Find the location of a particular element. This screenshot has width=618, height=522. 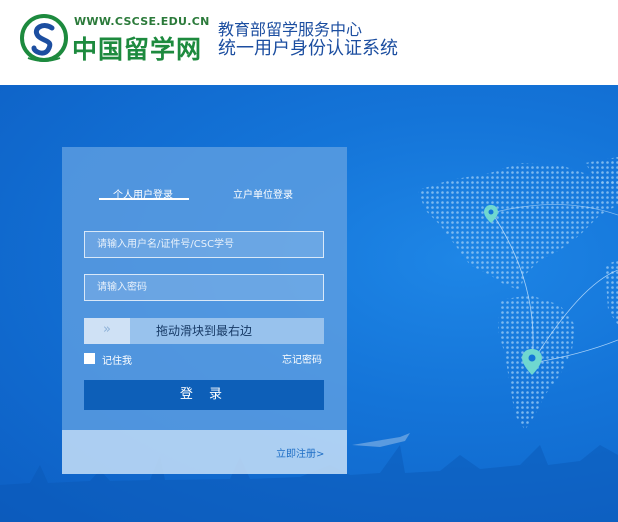

cscse-logo-icon is located at coordinates (44, 38).